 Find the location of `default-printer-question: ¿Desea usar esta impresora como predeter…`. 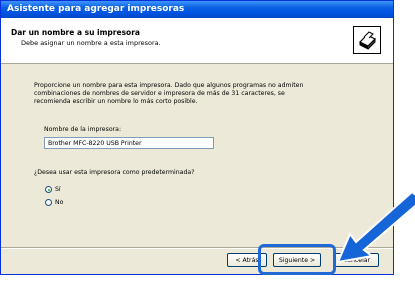

default-printer-question: ¿Desea usar esta impresora como predeter… is located at coordinates (114, 172).